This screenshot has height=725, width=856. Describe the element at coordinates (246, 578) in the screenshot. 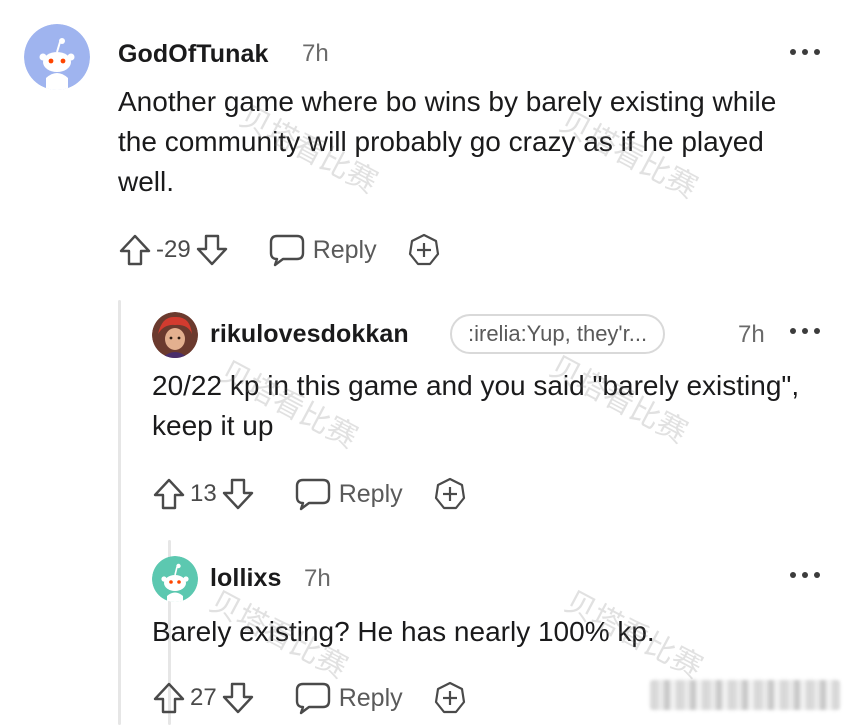

I see `username: lollixs` at that location.